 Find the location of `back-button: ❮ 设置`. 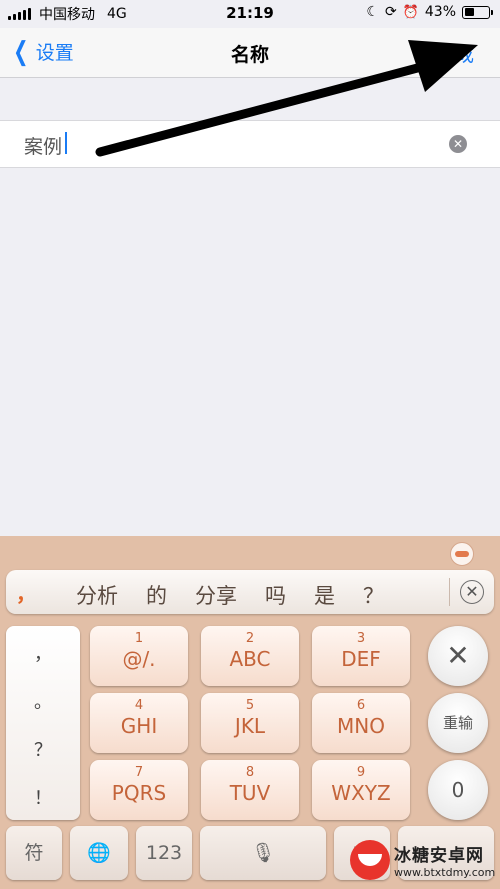

back-button: ❮ 设置 is located at coordinates (42, 51).